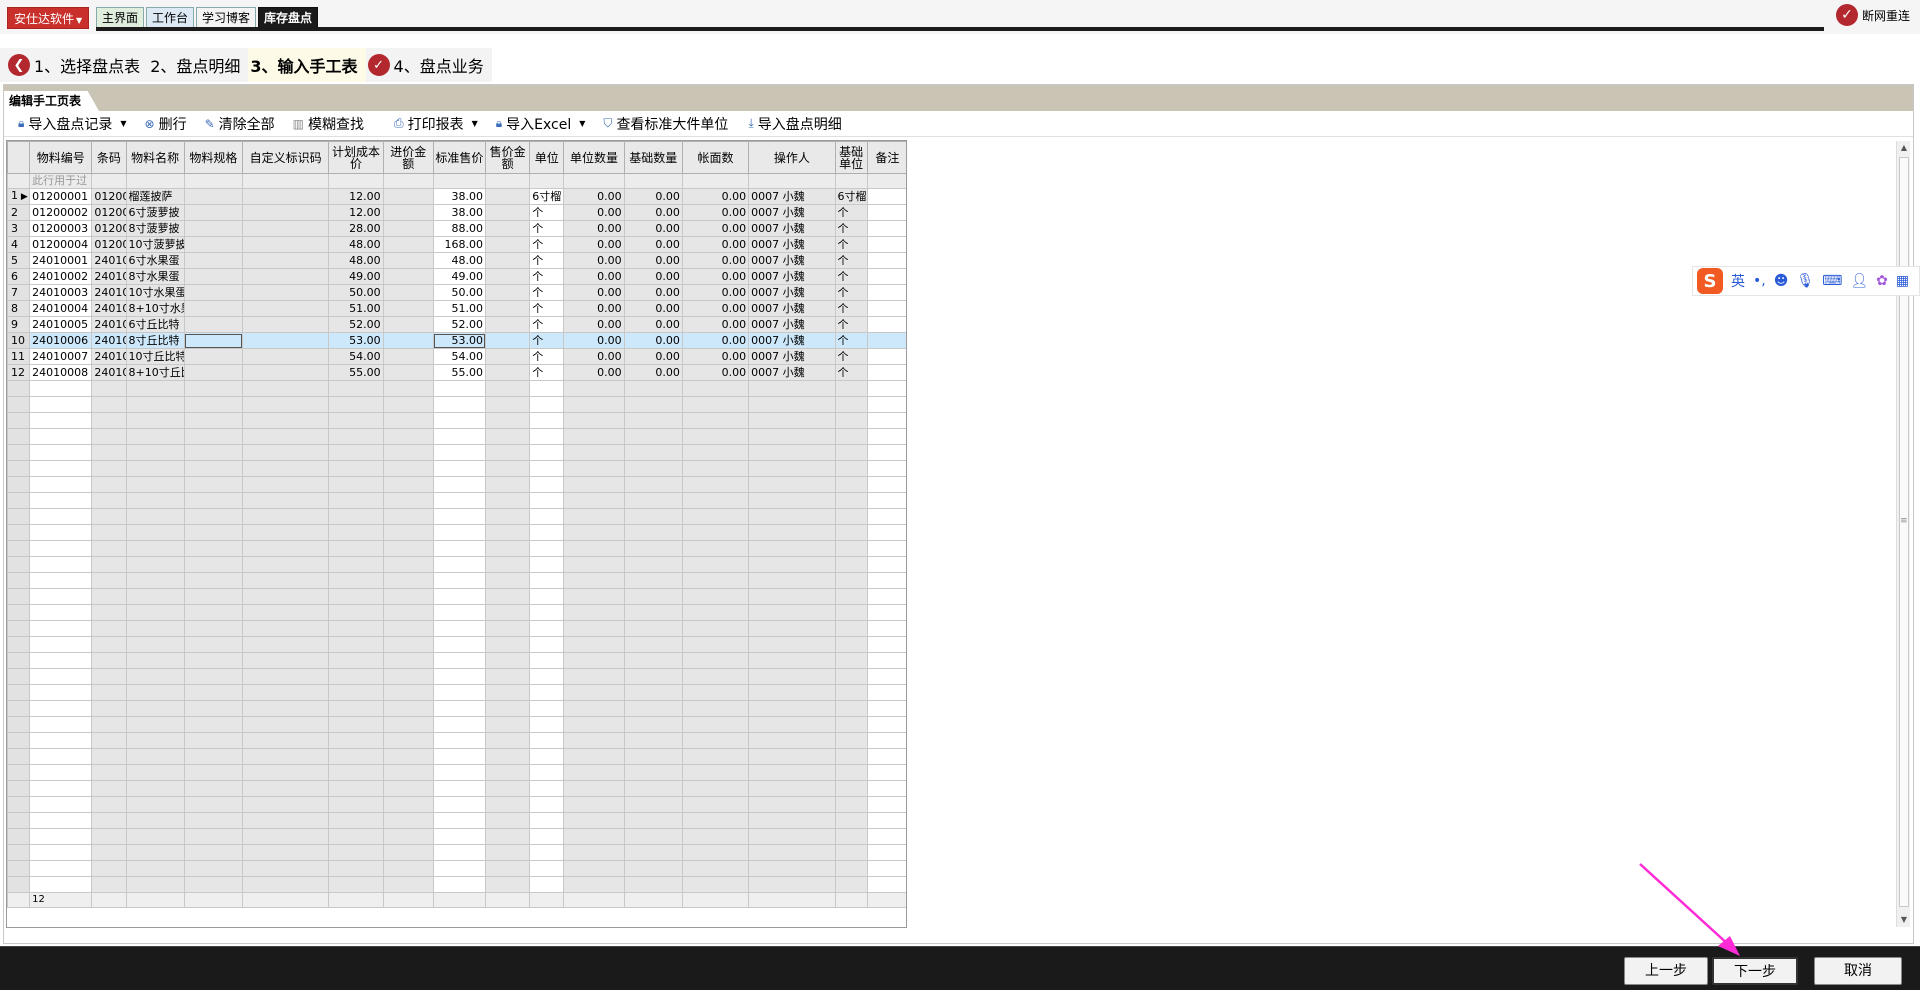  What do you see at coordinates (356, 356) in the screenshot?
I see `cell-plan-cost: 54.00` at bounding box center [356, 356].